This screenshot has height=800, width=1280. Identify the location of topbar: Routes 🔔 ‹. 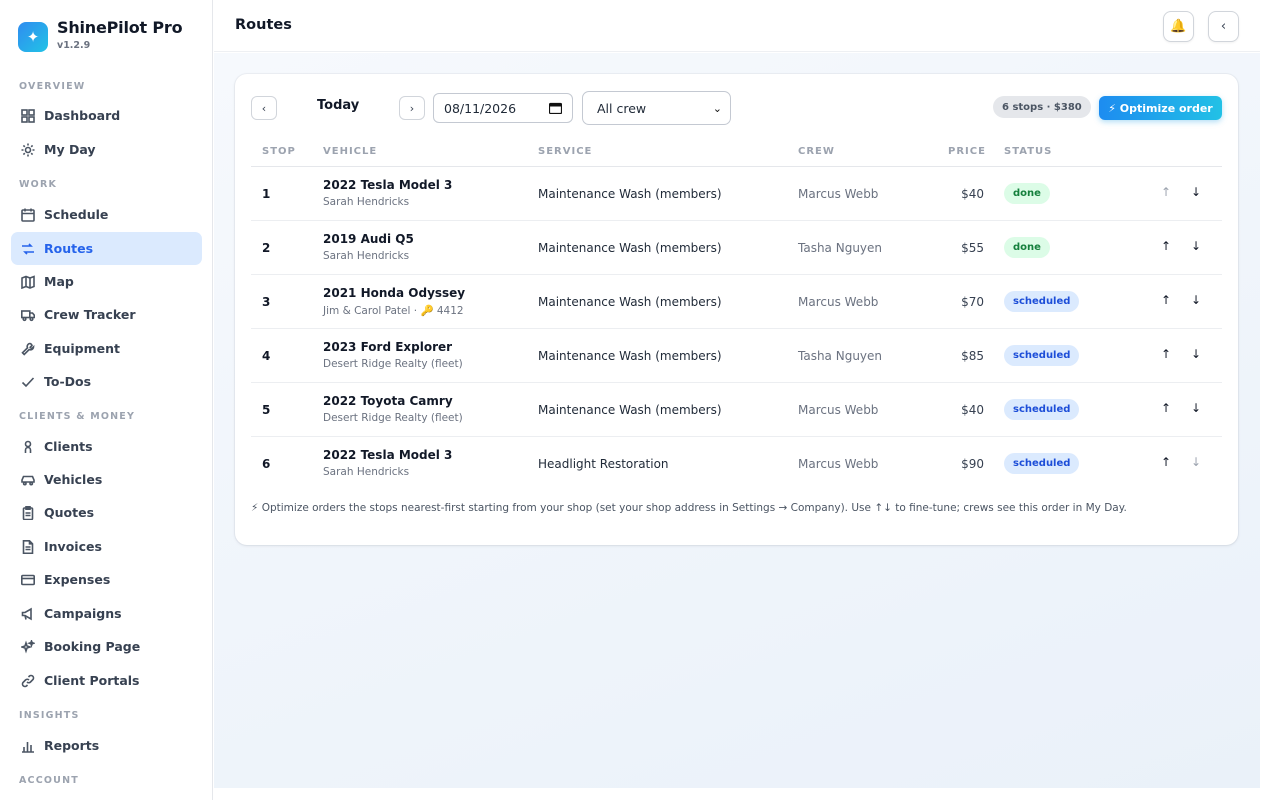
(737, 26).